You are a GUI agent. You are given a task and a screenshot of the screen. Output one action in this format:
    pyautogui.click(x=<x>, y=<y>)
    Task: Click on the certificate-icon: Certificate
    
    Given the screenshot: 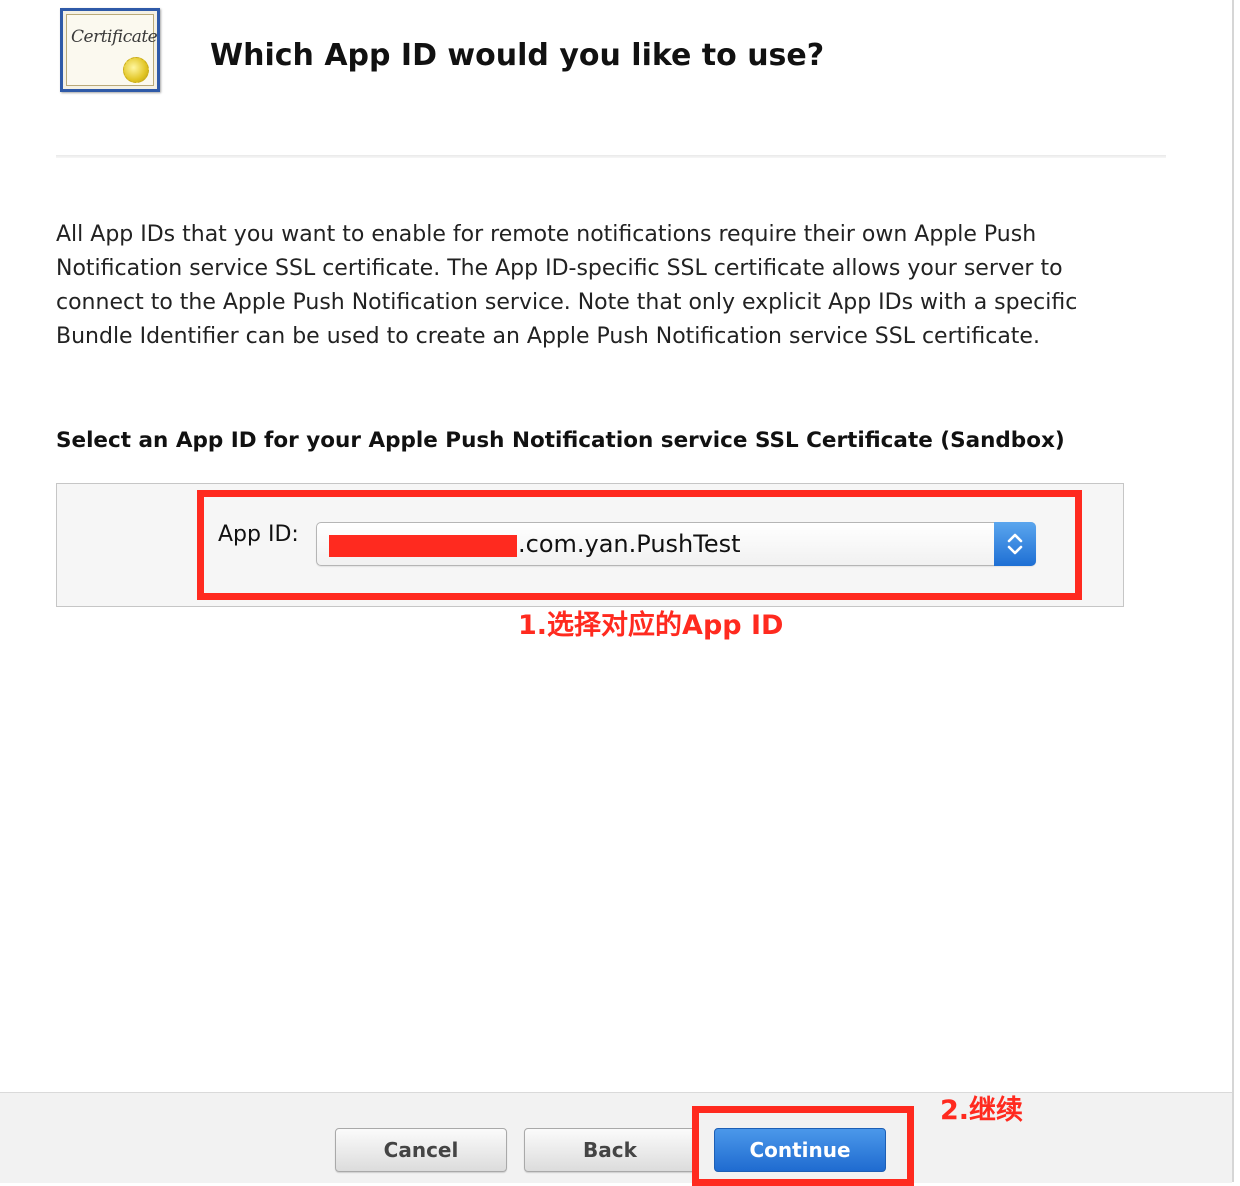 What is the action you would take?
    pyautogui.click(x=110, y=50)
    